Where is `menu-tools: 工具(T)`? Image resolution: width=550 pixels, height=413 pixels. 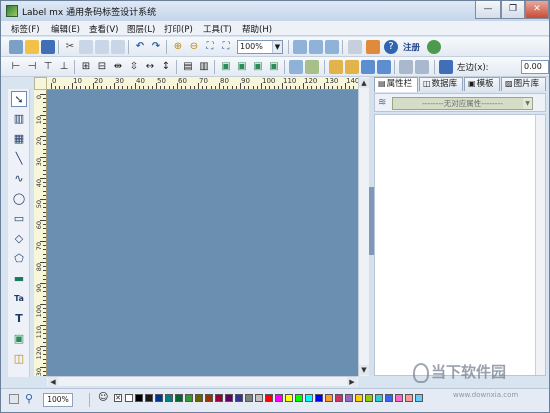 menu-tools: 工具(T) is located at coordinates (217, 29).